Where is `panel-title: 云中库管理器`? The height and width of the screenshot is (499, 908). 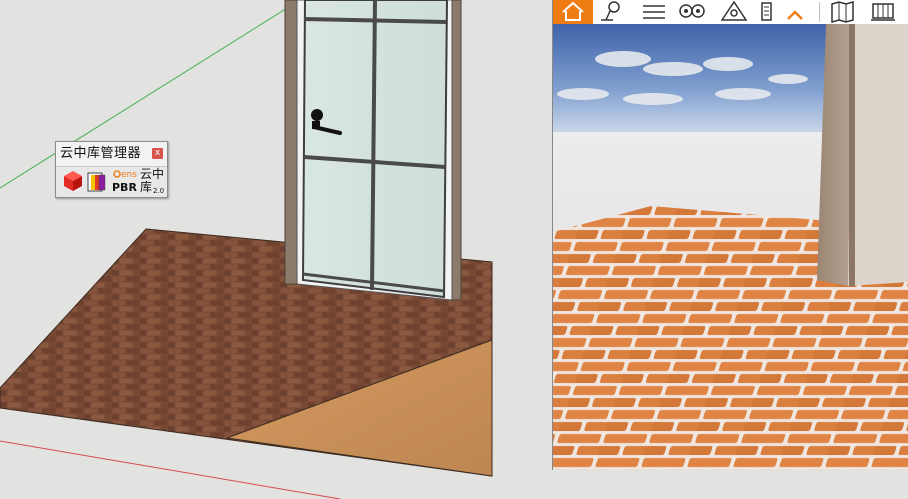 panel-title: 云中库管理器 is located at coordinates (101, 153).